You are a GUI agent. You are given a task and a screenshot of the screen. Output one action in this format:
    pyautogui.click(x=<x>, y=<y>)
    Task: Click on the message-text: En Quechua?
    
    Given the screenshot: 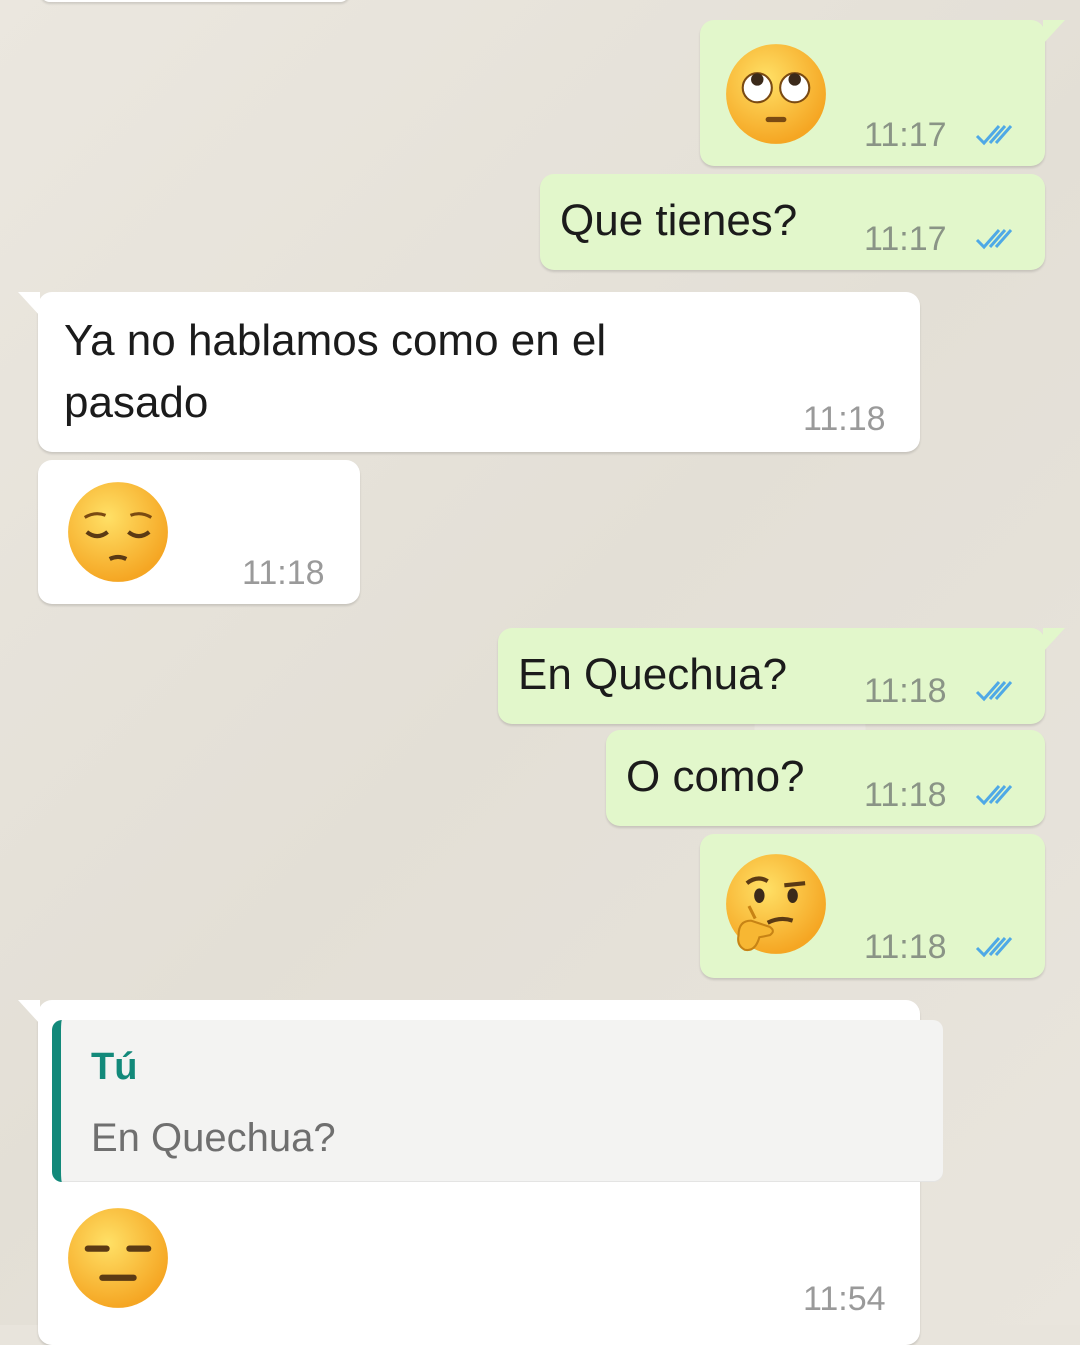 What is the action you would take?
    pyautogui.click(x=653, y=674)
    